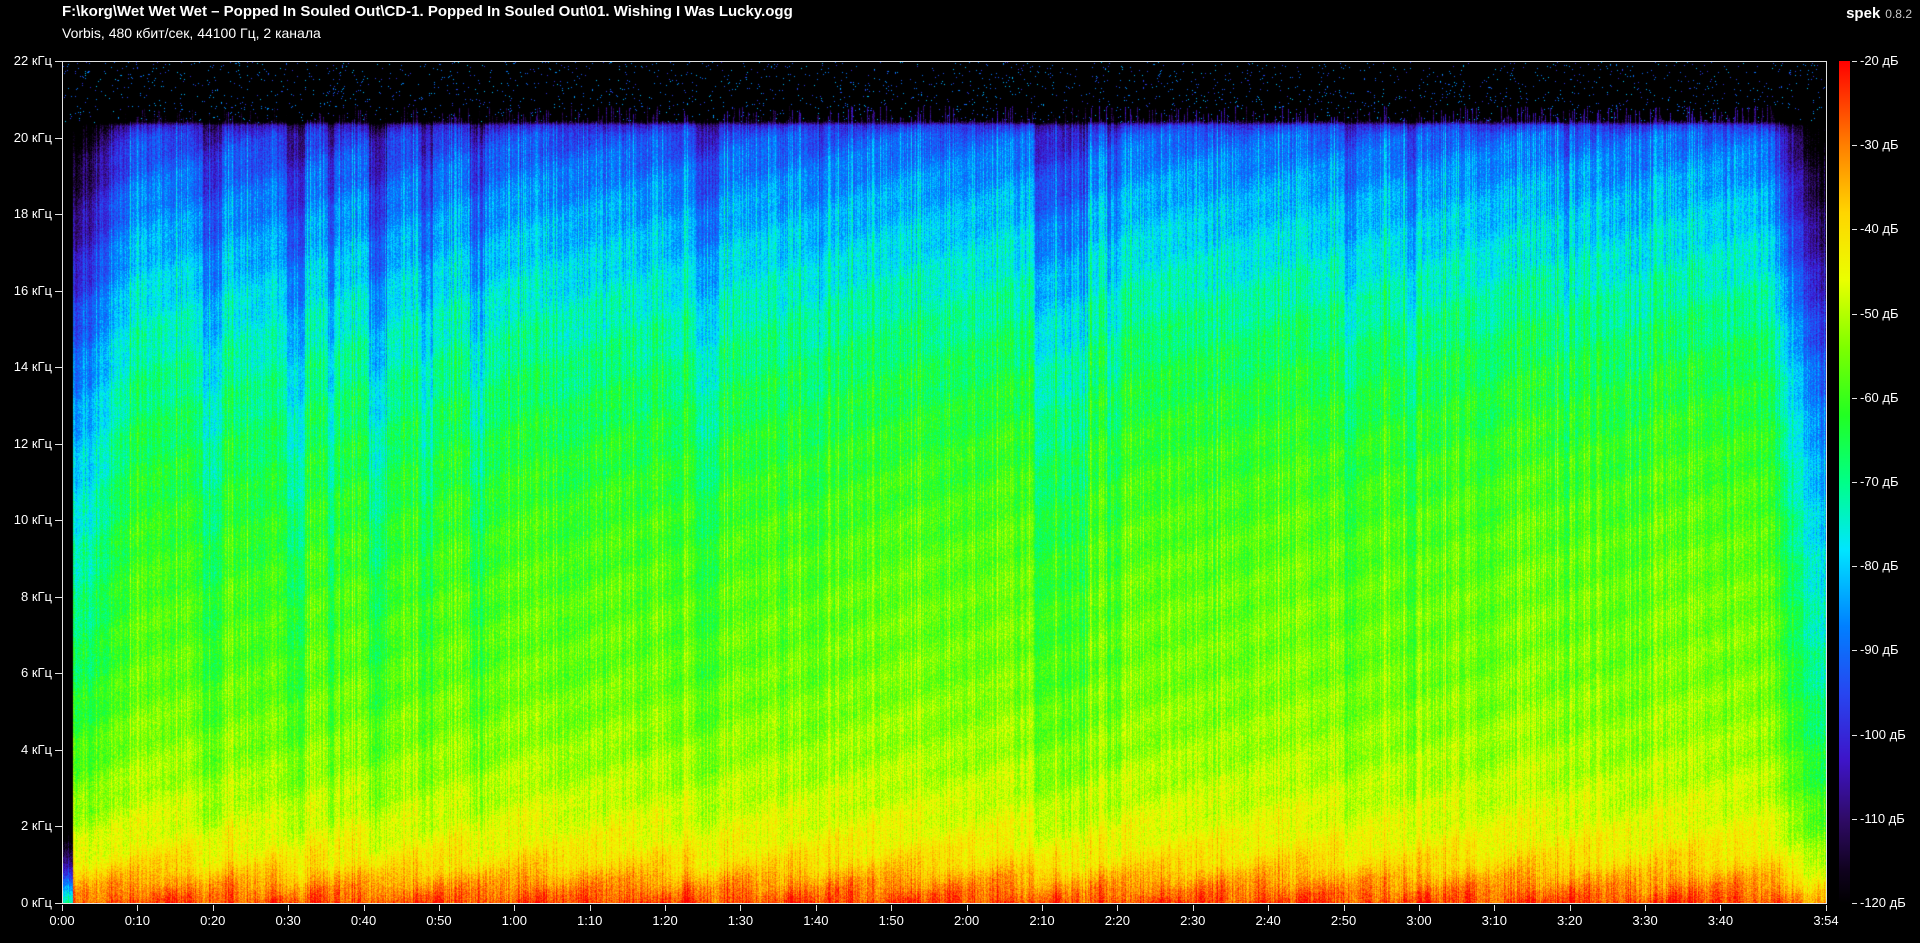 The width and height of the screenshot is (1920, 943). Describe the element at coordinates (1193, 920) in the screenshot. I see `time-tick-label: 2:30` at that location.